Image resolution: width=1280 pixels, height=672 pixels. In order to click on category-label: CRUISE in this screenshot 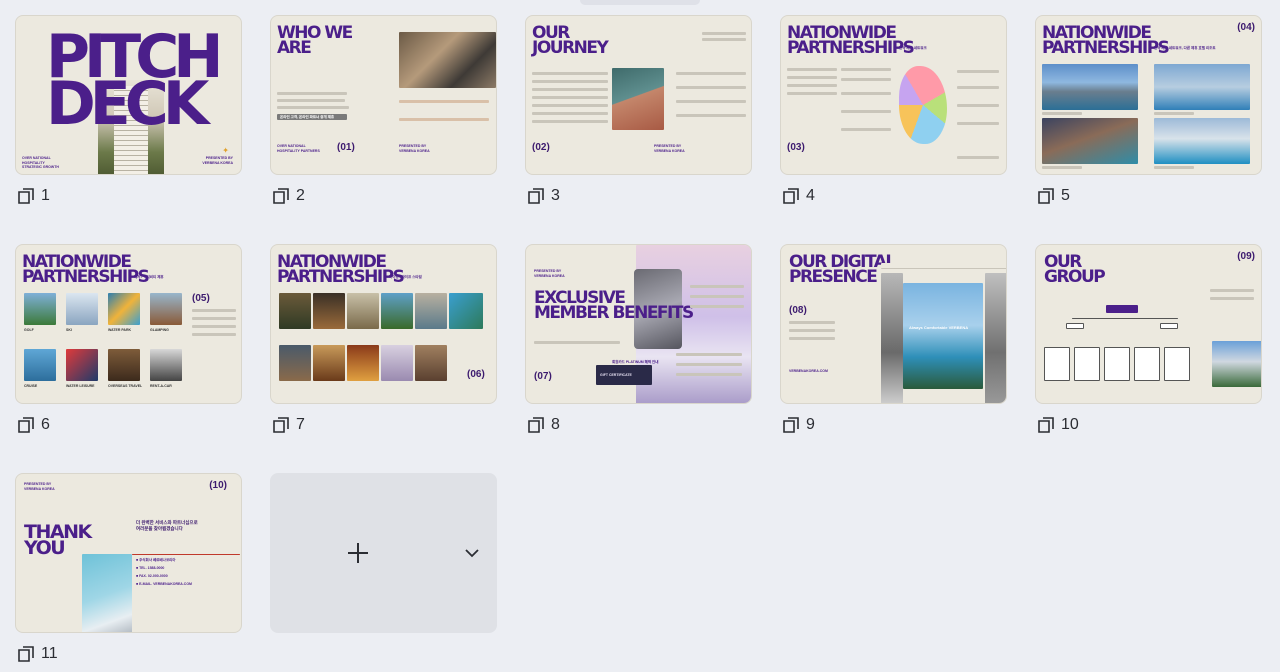, I will do `click(31, 386)`.